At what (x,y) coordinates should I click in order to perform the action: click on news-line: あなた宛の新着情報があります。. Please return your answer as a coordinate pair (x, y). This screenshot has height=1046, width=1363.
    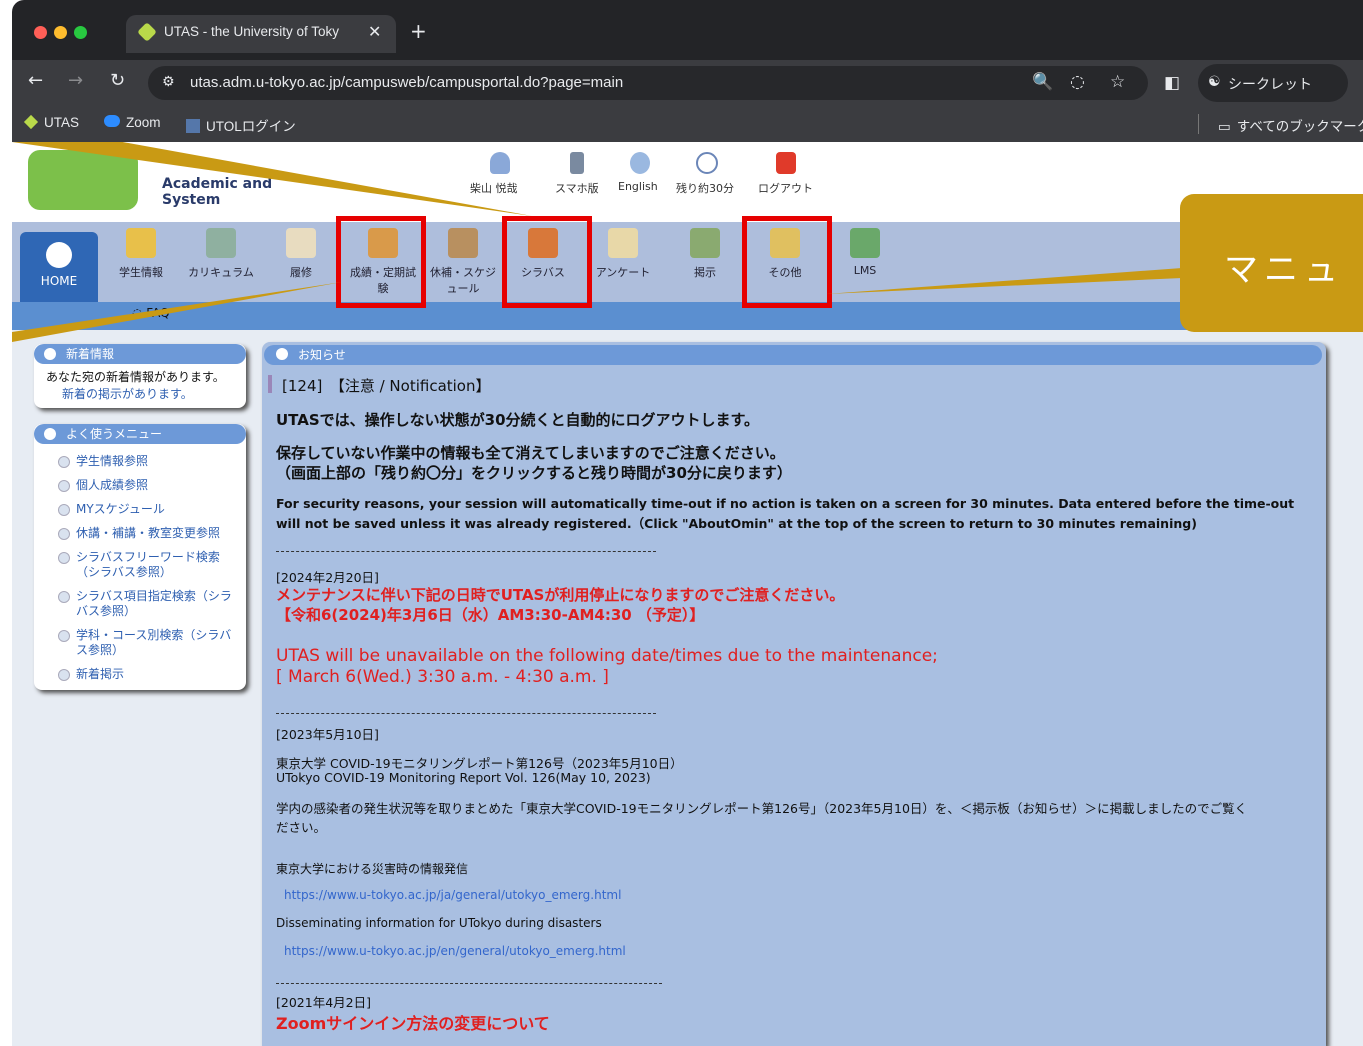
    Looking at the image, I should click on (135, 377).